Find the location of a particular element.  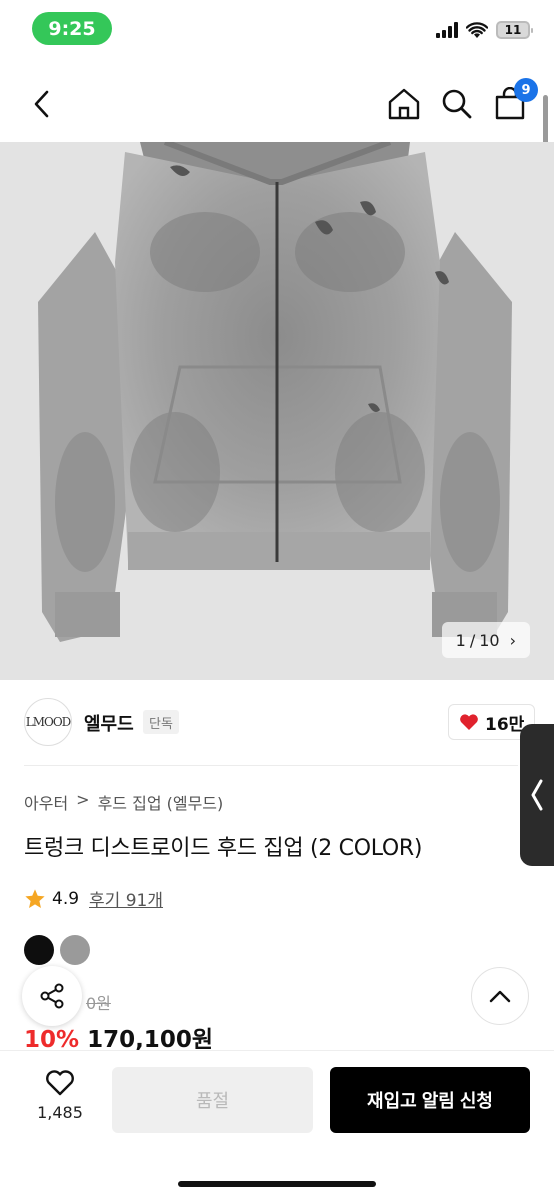

bottom-action-bar: 1,485 품절 재입고 알림 신청 is located at coordinates (277, 1125).